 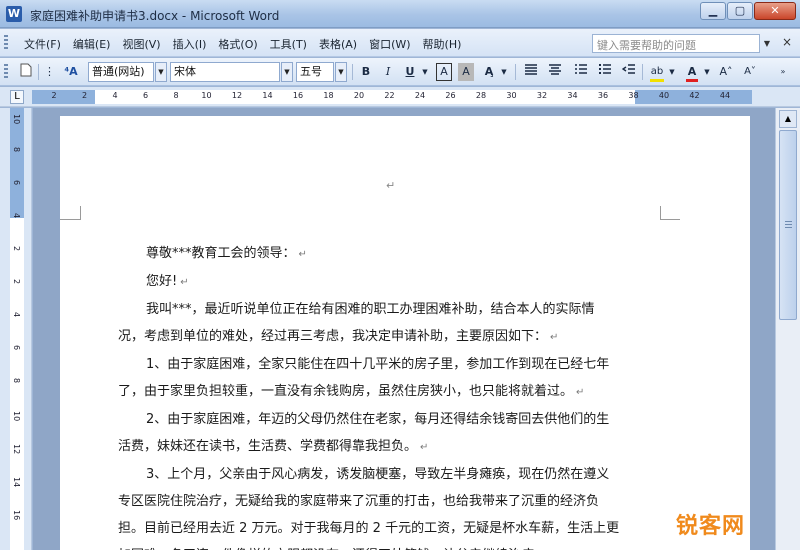 What do you see at coordinates (388, 337) in the screenshot?
I see `document-line: 况，考虑到单位的难处，经过再三考虑，我决定申请补助，主要原因如下： ↵` at bounding box center [388, 337].